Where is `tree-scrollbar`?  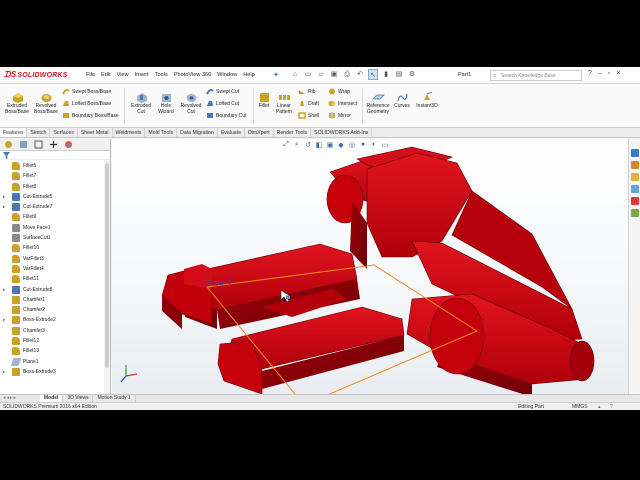 tree-scrollbar is located at coordinates (107, 277).